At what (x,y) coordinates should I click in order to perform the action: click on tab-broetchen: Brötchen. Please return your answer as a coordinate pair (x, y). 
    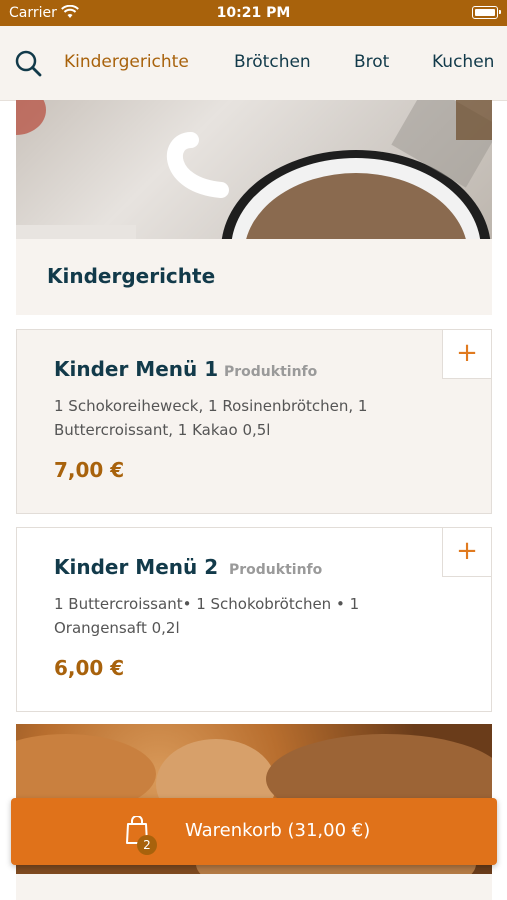
    Looking at the image, I should click on (272, 62).